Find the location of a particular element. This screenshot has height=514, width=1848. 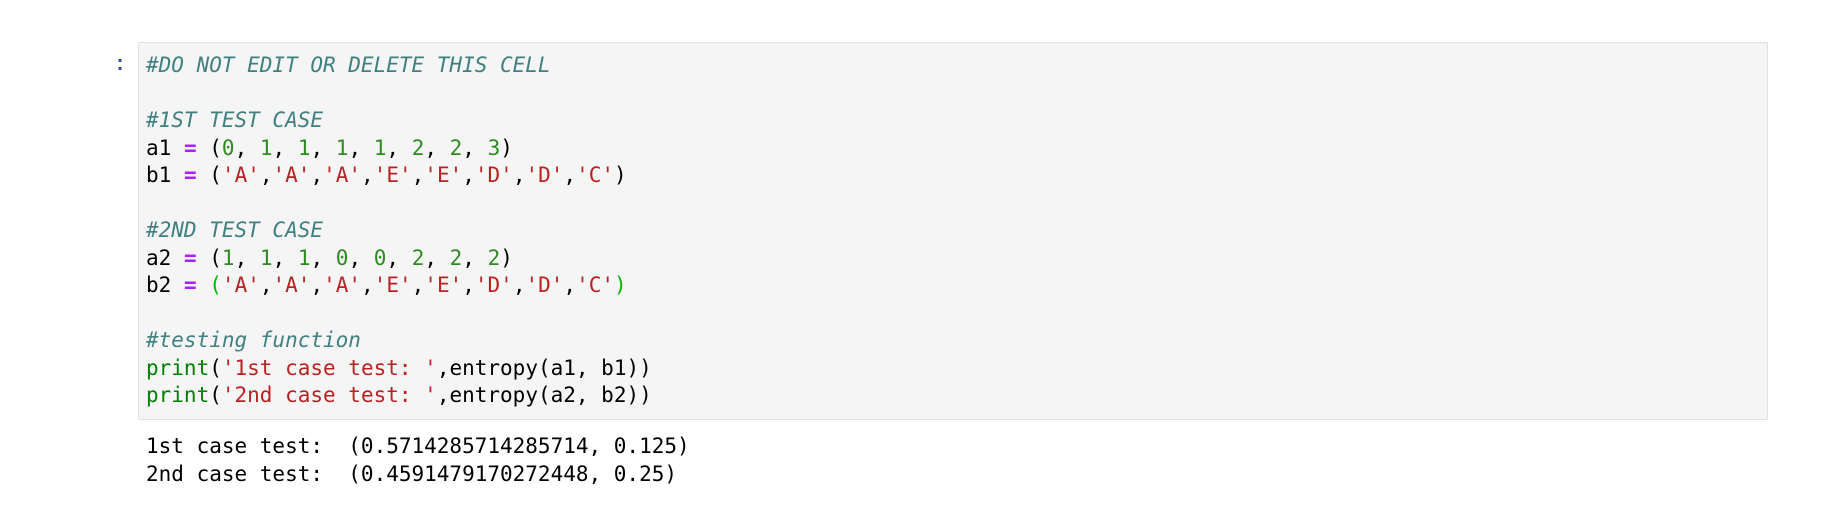

code-line: print('1st case test: ',entropy(a1, b1)) is located at coordinates (399, 367).